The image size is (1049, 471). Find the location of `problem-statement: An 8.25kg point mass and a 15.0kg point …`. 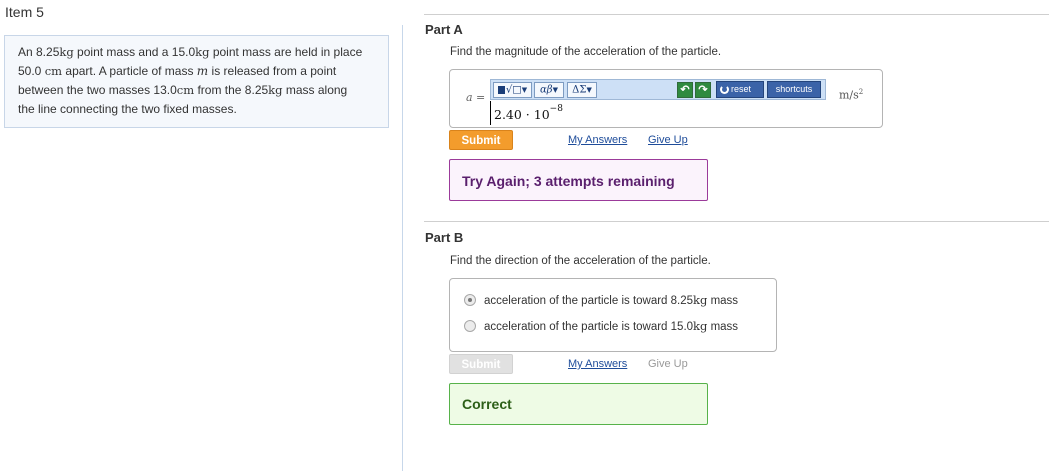

problem-statement: An 8.25kg point mass and a 15.0kg point … is located at coordinates (196, 81).